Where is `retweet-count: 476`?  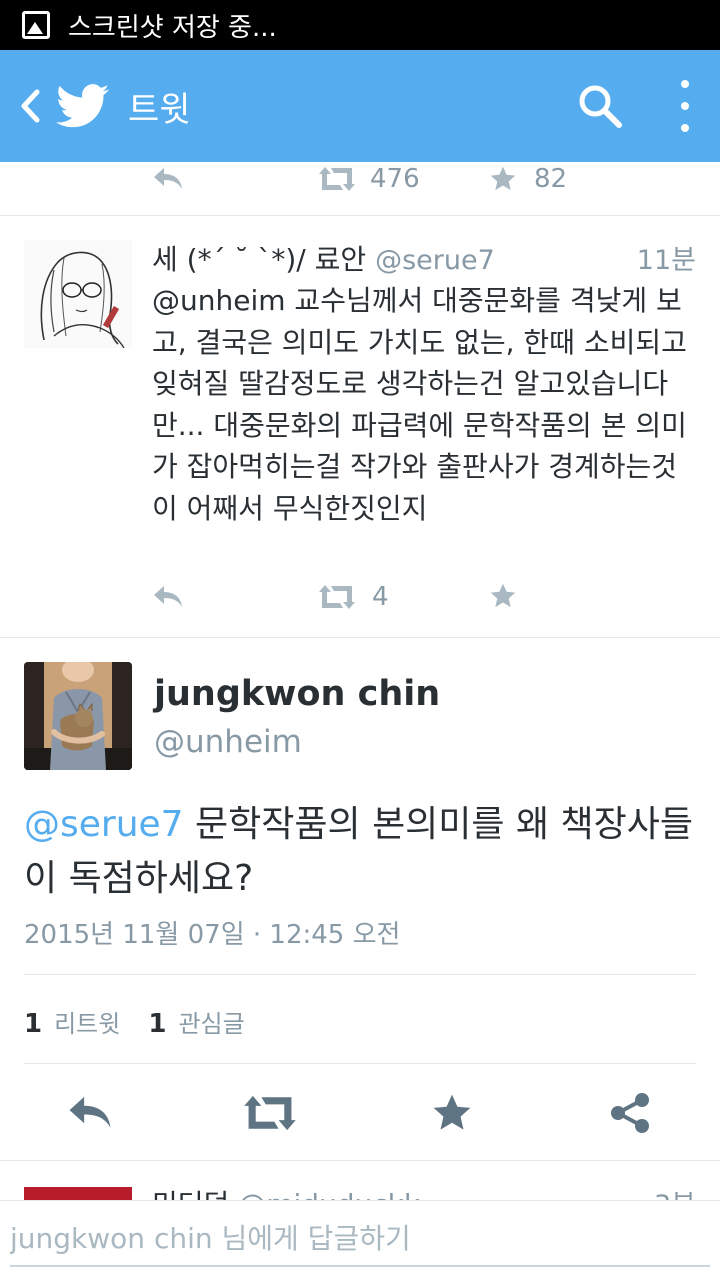 retweet-count: 476 is located at coordinates (395, 179).